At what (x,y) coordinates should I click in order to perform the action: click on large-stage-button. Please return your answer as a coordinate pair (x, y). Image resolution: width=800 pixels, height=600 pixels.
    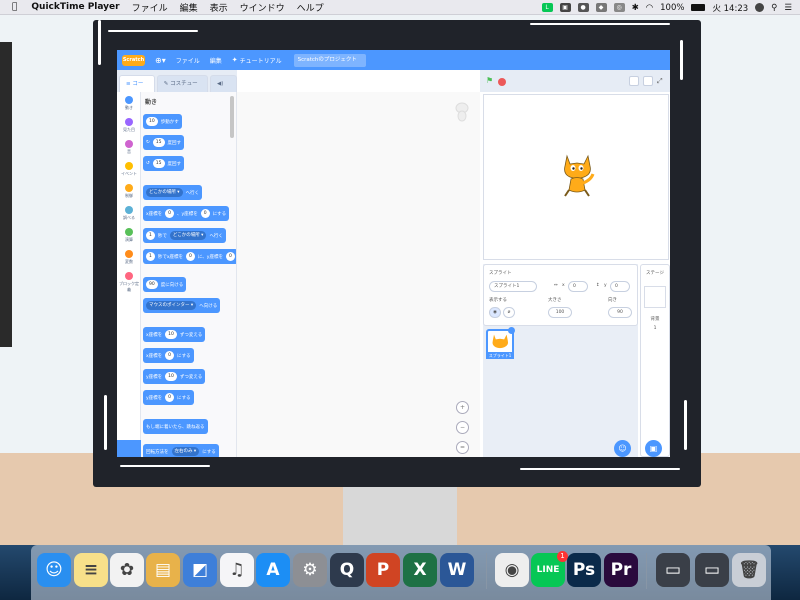
    Looking at the image, I should click on (648, 81).